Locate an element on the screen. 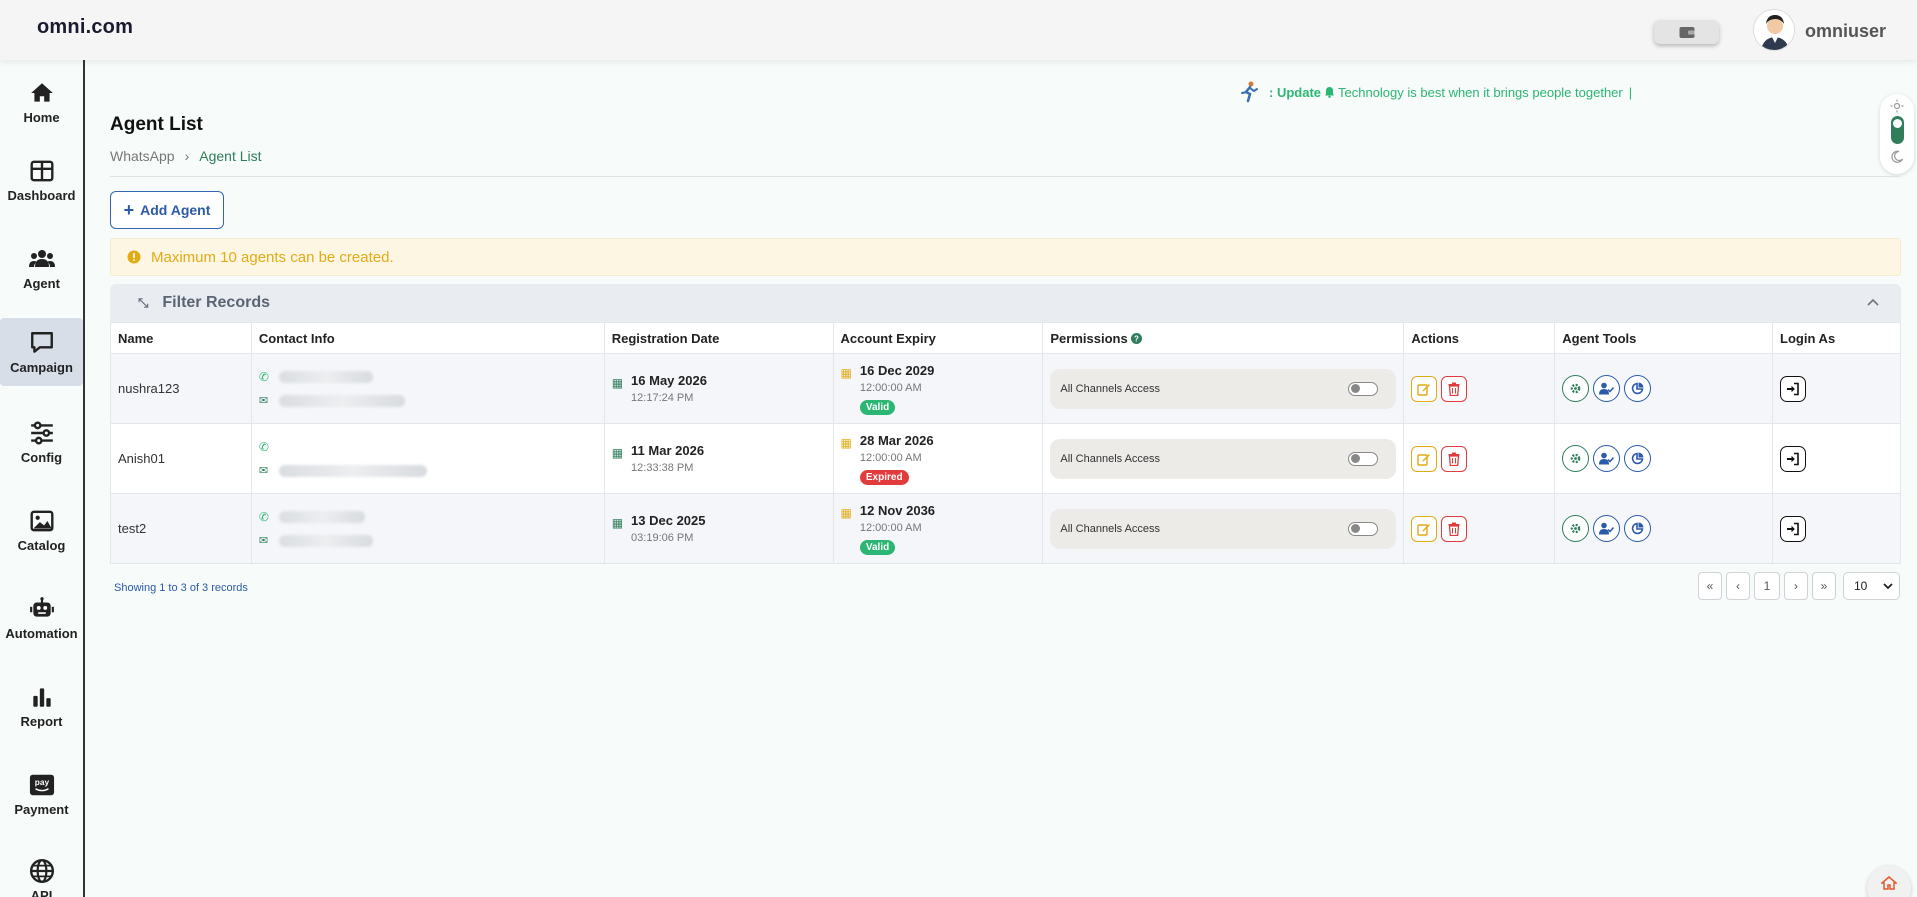  page-title: Agent List is located at coordinates (156, 124).